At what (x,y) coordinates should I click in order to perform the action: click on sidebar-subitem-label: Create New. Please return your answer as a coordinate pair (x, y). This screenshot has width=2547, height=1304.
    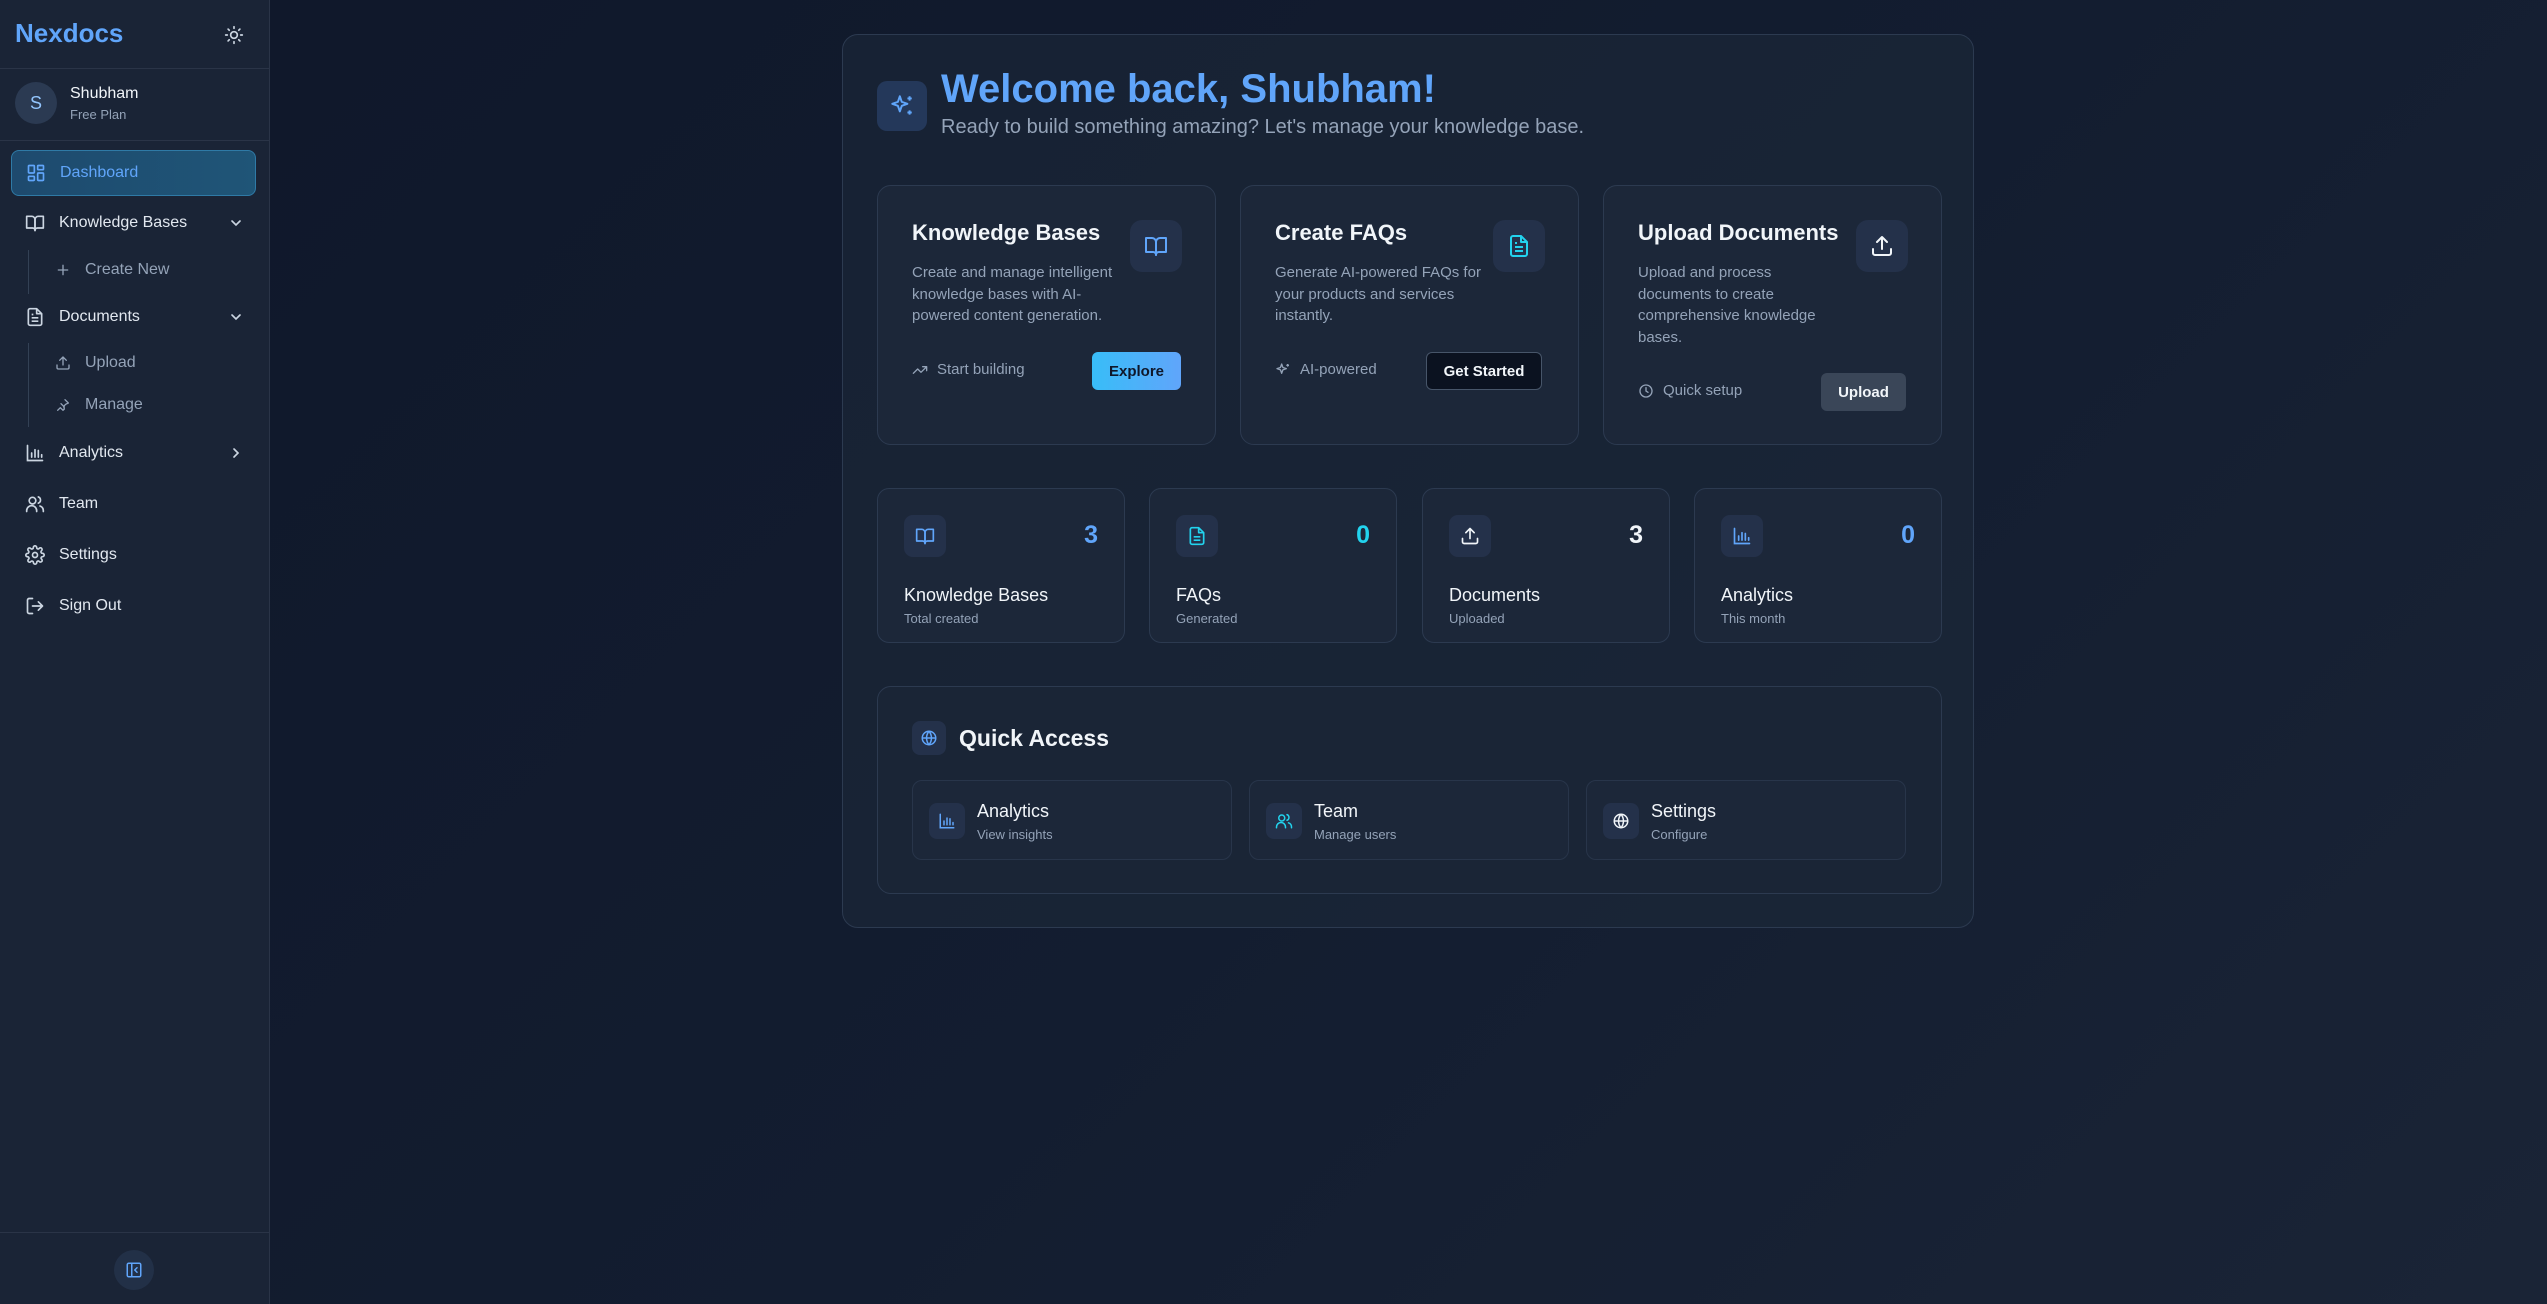
    Looking at the image, I should click on (127, 269).